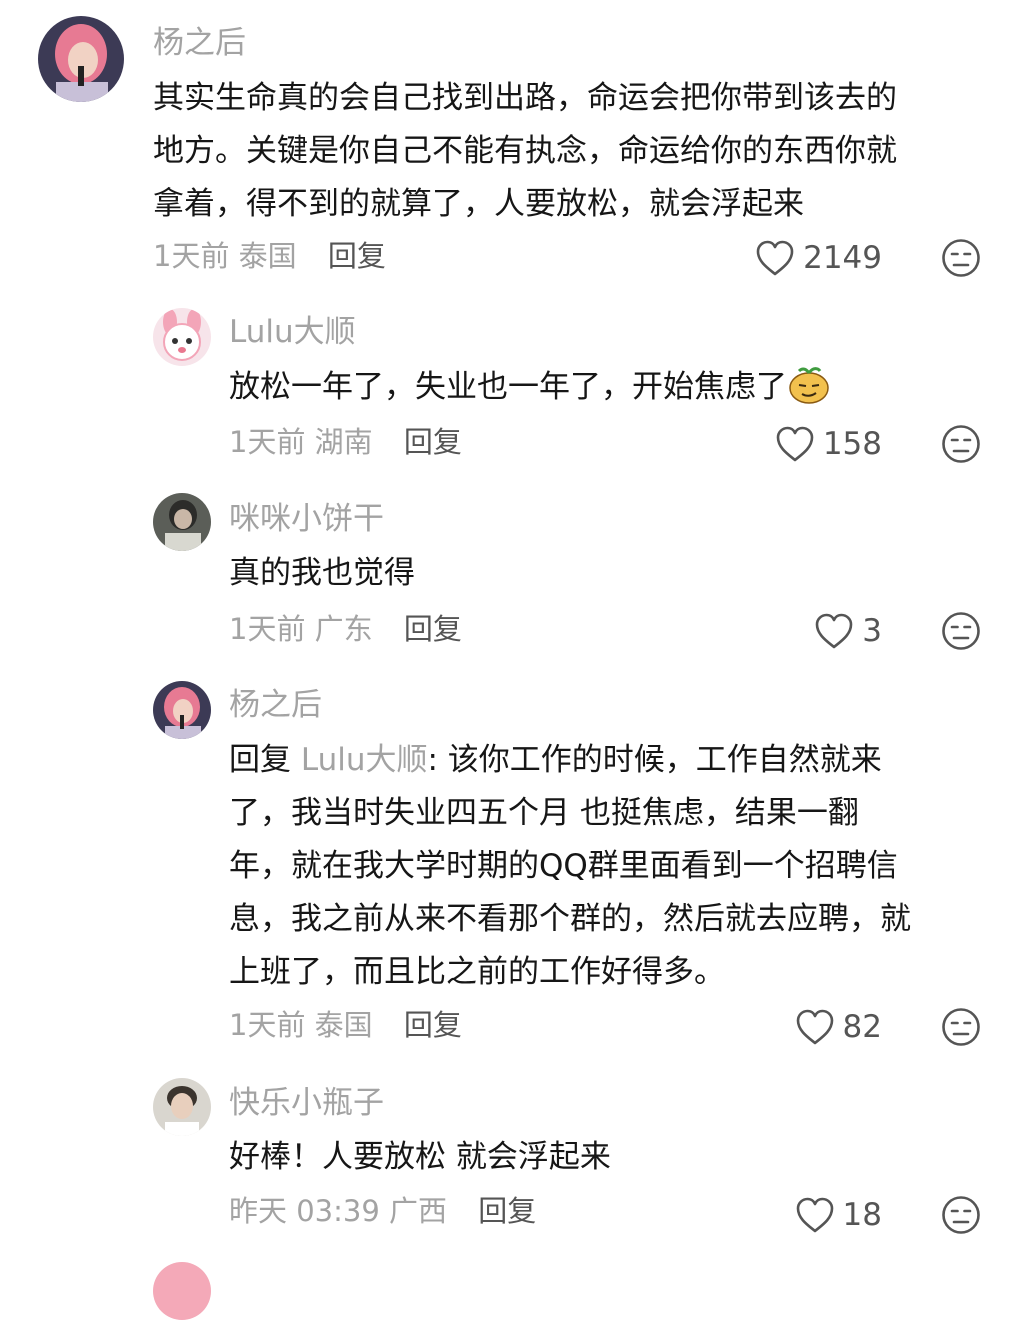 This screenshot has height=1320, width=1020. What do you see at coordinates (838, 1027) in the screenshot?
I see `like-button: 82` at bounding box center [838, 1027].